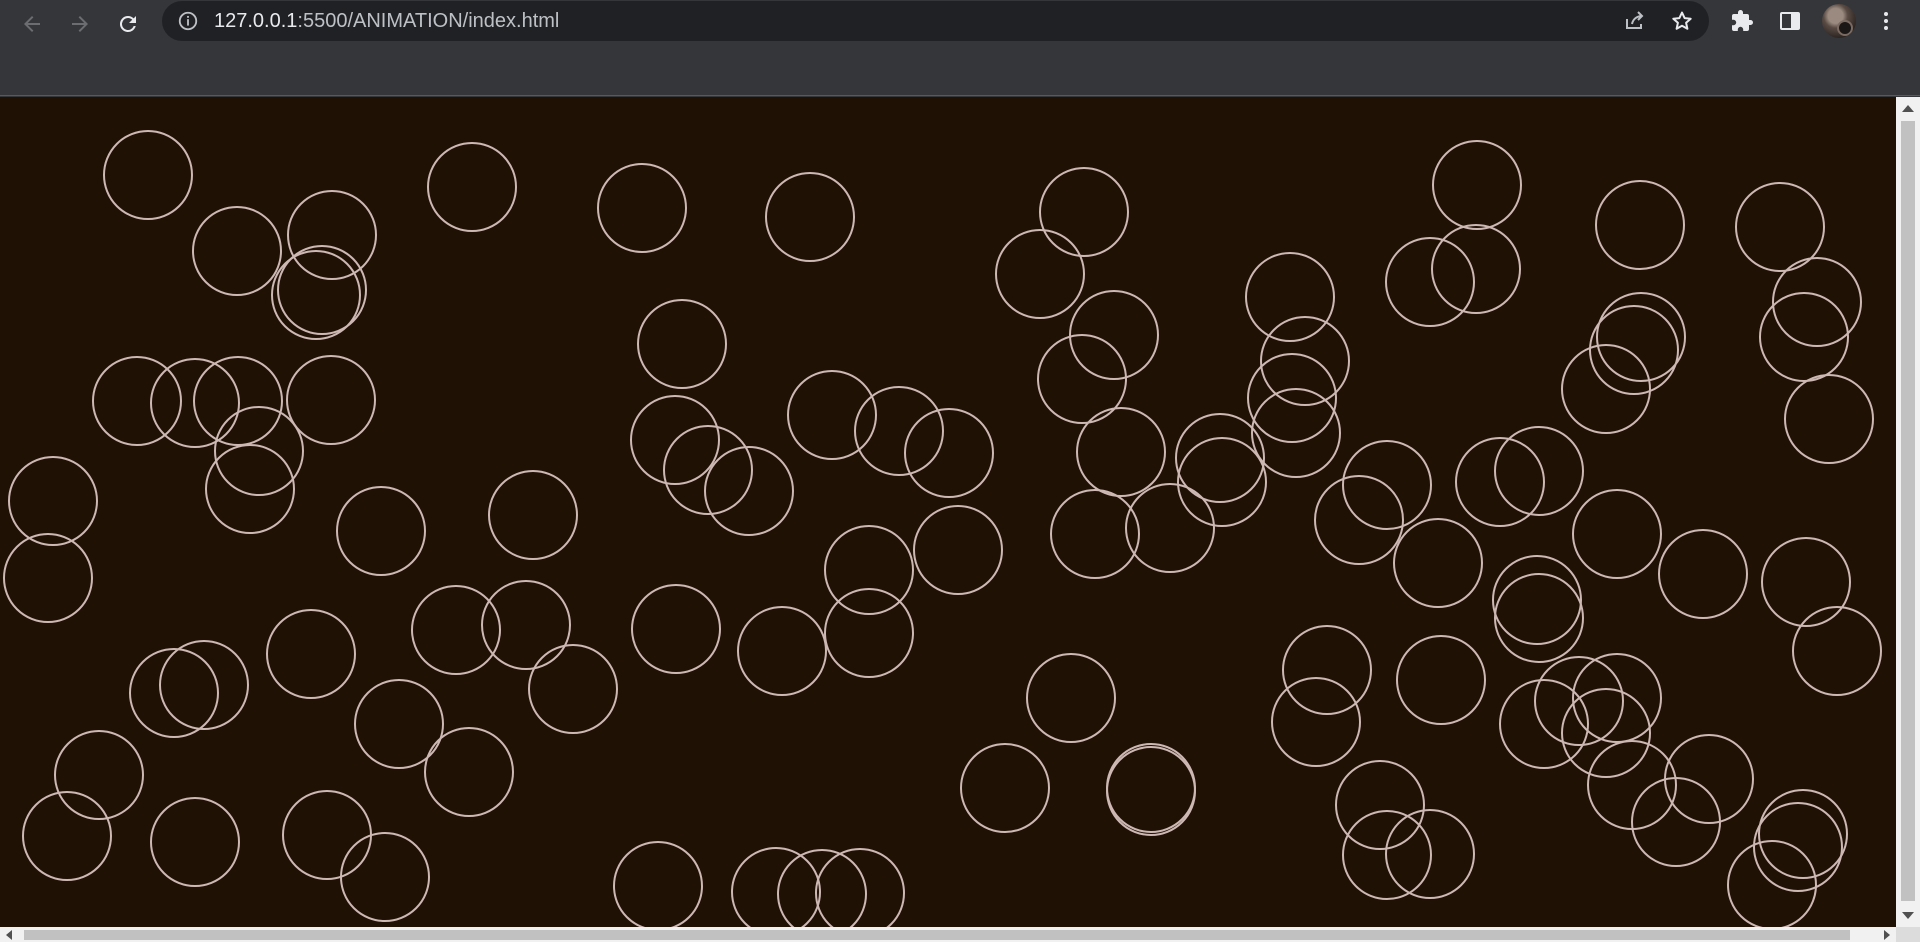  What do you see at coordinates (1887, 935) in the screenshot?
I see `scroll-right-icon` at bounding box center [1887, 935].